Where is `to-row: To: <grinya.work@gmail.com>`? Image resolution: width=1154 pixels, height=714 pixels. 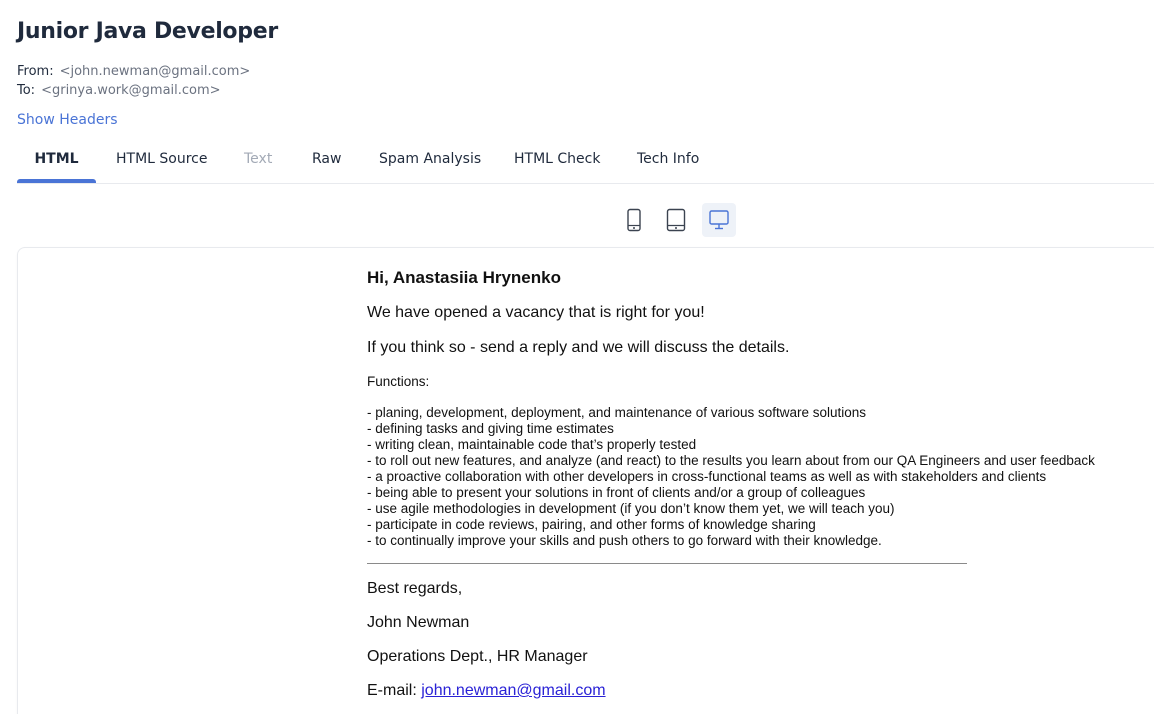
to-row: To: <grinya.work@gmail.com> is located at coordinates (119, 90).